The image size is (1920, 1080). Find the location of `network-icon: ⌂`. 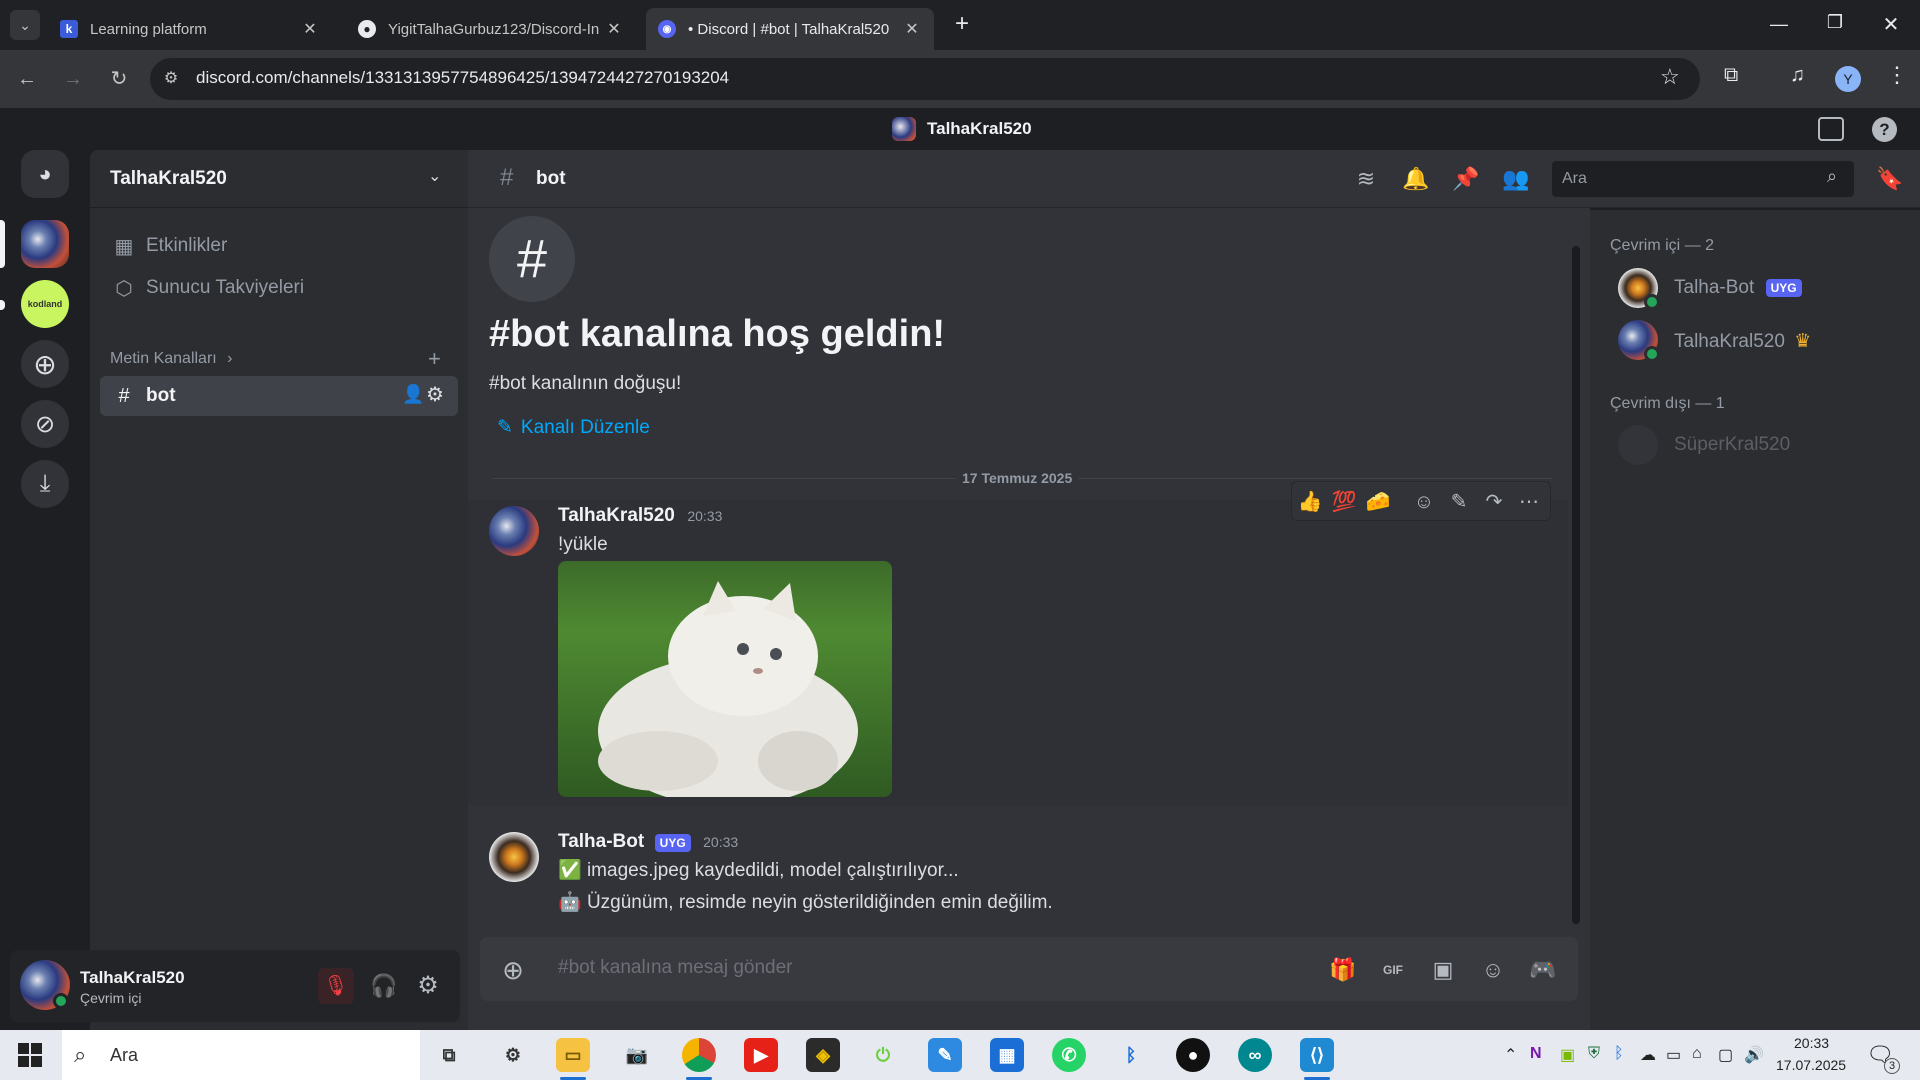

network-icon: ⌂ is located at coordinates (1697, 1054).